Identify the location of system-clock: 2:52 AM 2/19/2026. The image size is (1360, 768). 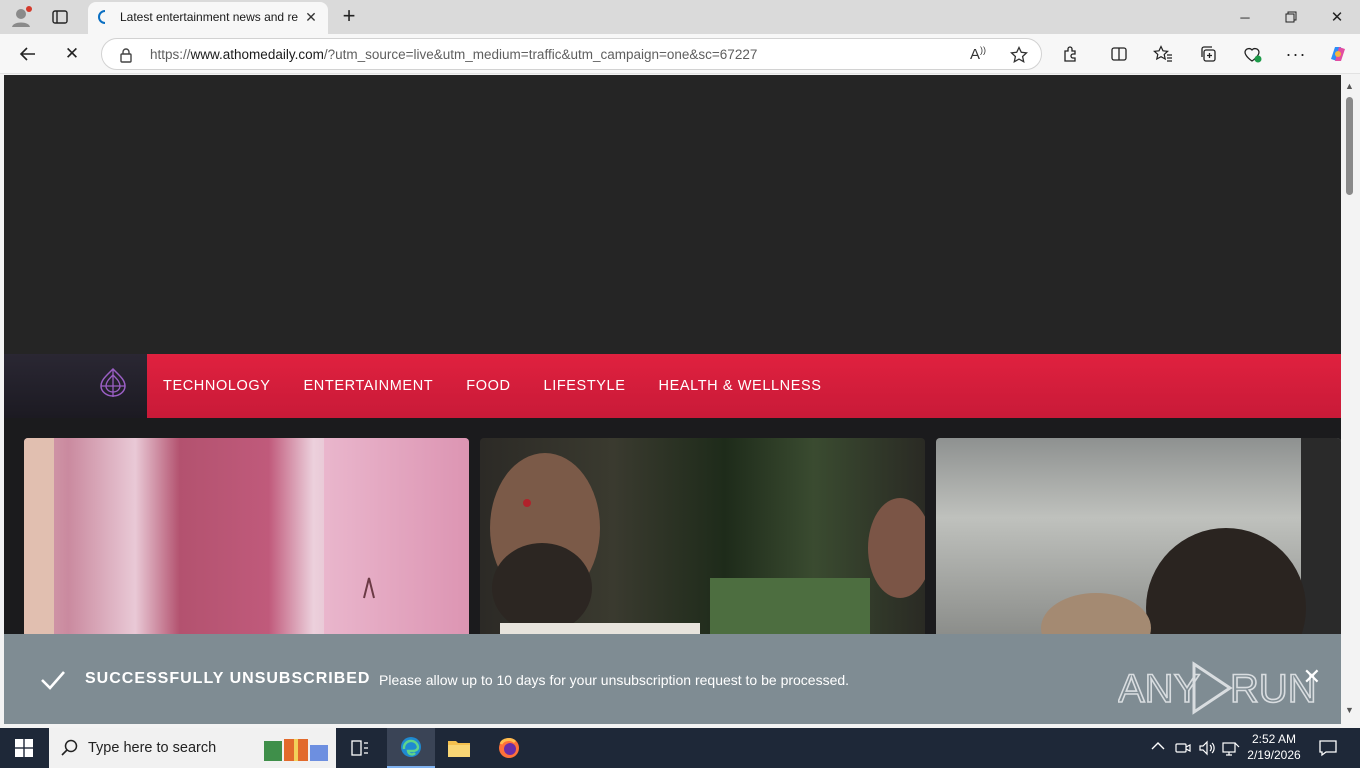
(1274, 747).